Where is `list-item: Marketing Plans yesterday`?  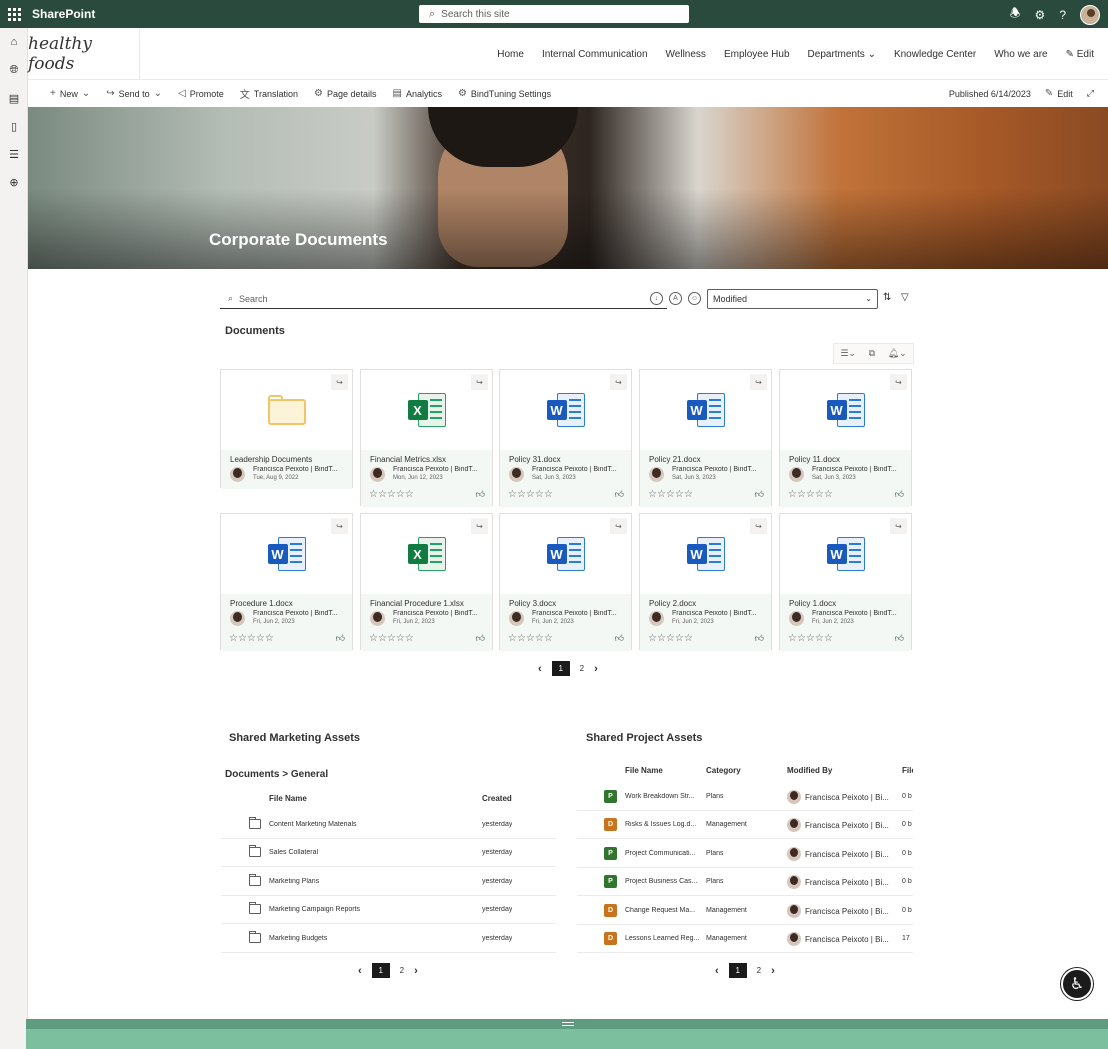 list-item: Marketing Plans yesterday is located at coordinates (388, 882).